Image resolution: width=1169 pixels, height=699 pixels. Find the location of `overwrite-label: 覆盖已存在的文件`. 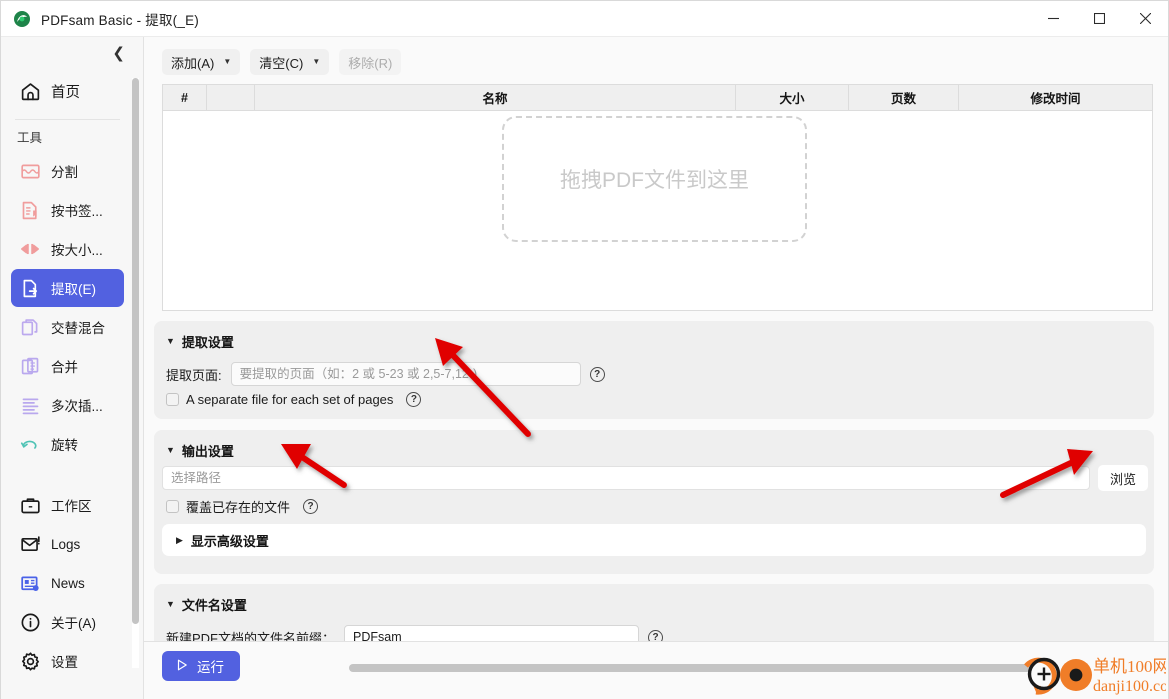

overwrite-label: 覆盖已存在的文件 is located at coordinates (238, 507).